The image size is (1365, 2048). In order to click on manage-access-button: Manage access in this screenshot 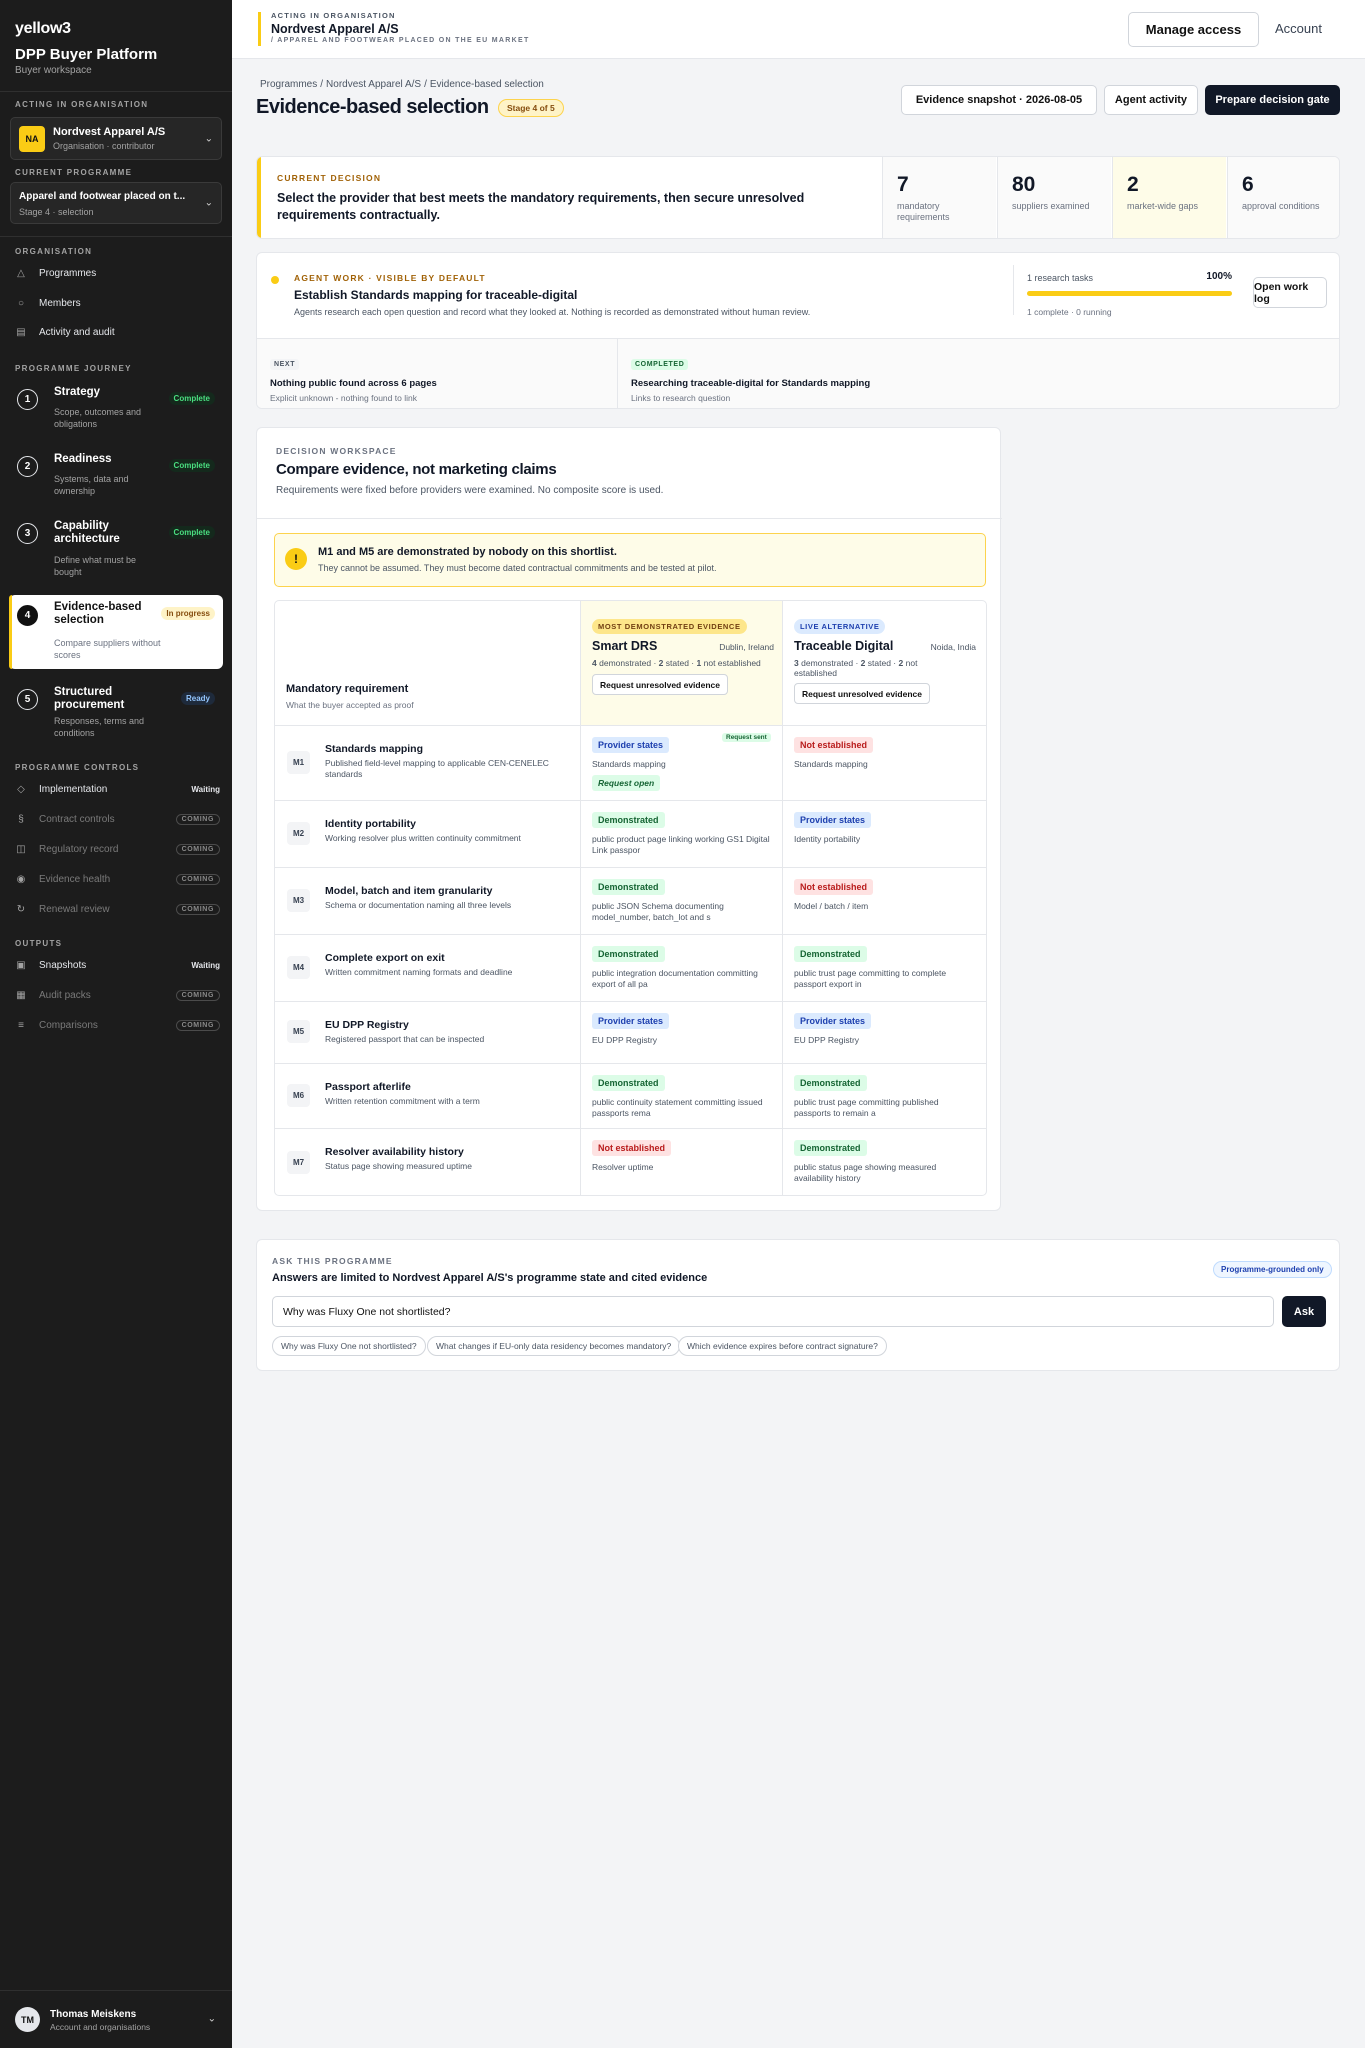, I will do `click(1193, 29)`.